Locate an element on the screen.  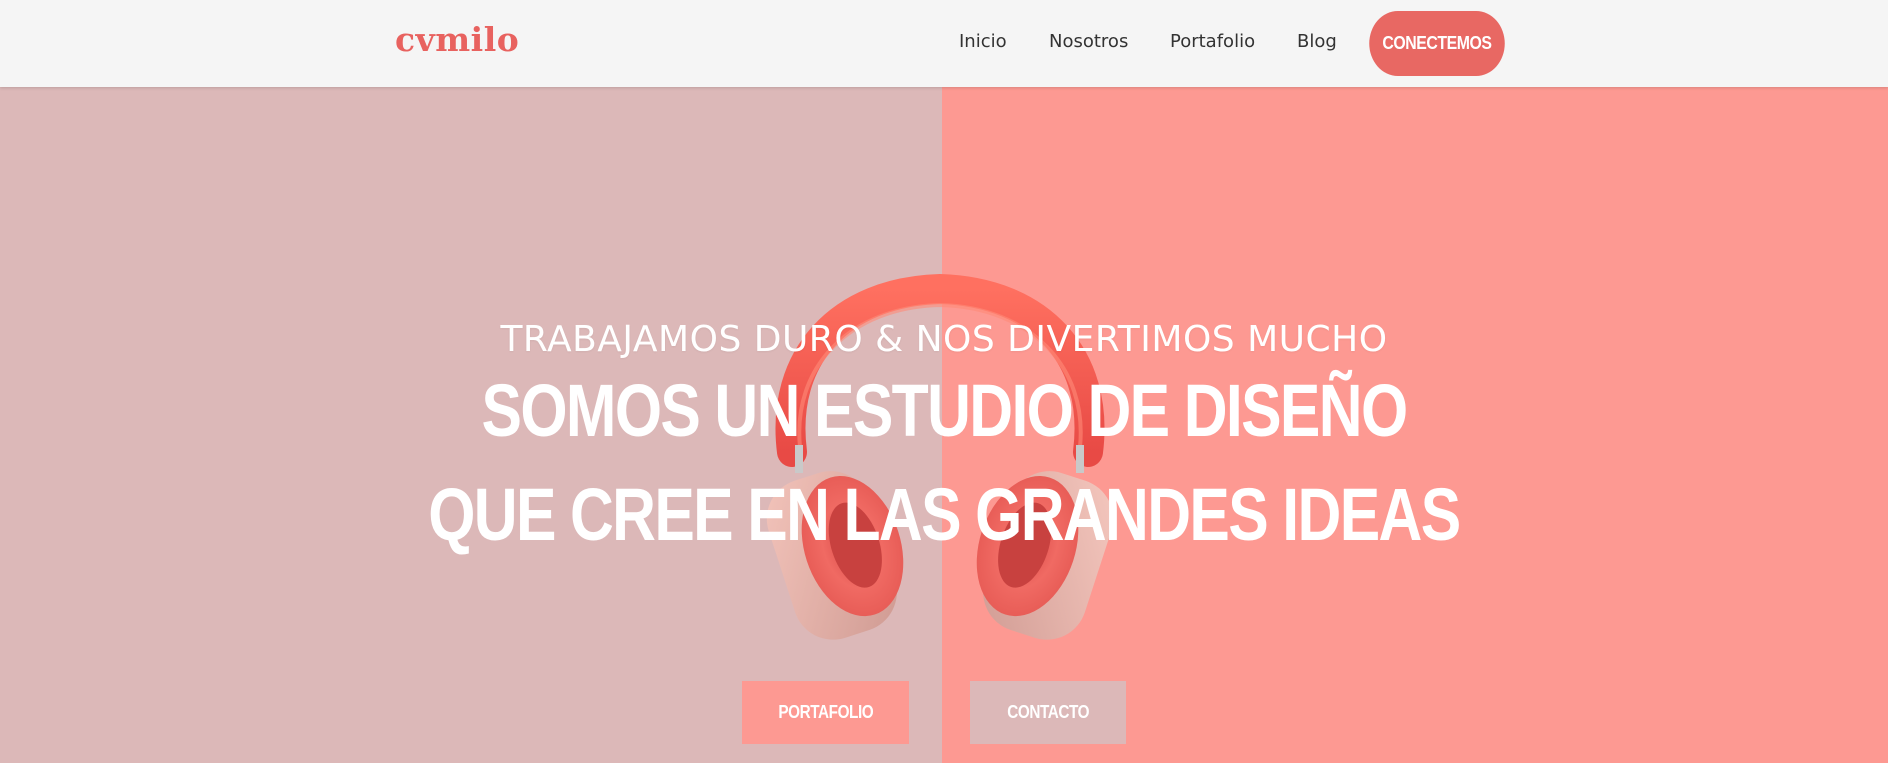
hero-tagline: TRABAJAMOS DURO & NOS DIVERTIMOS MUCHO is located at coordinates (944, 339).